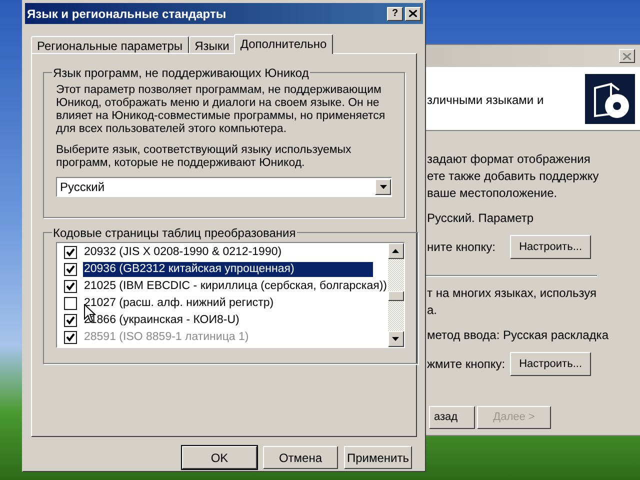 The height and width of the screenshot is (480, 640). What do you see at coordinates (82, 187) in the screenshot?
I see `select-value: Русский` at bounding box center [82, 187].